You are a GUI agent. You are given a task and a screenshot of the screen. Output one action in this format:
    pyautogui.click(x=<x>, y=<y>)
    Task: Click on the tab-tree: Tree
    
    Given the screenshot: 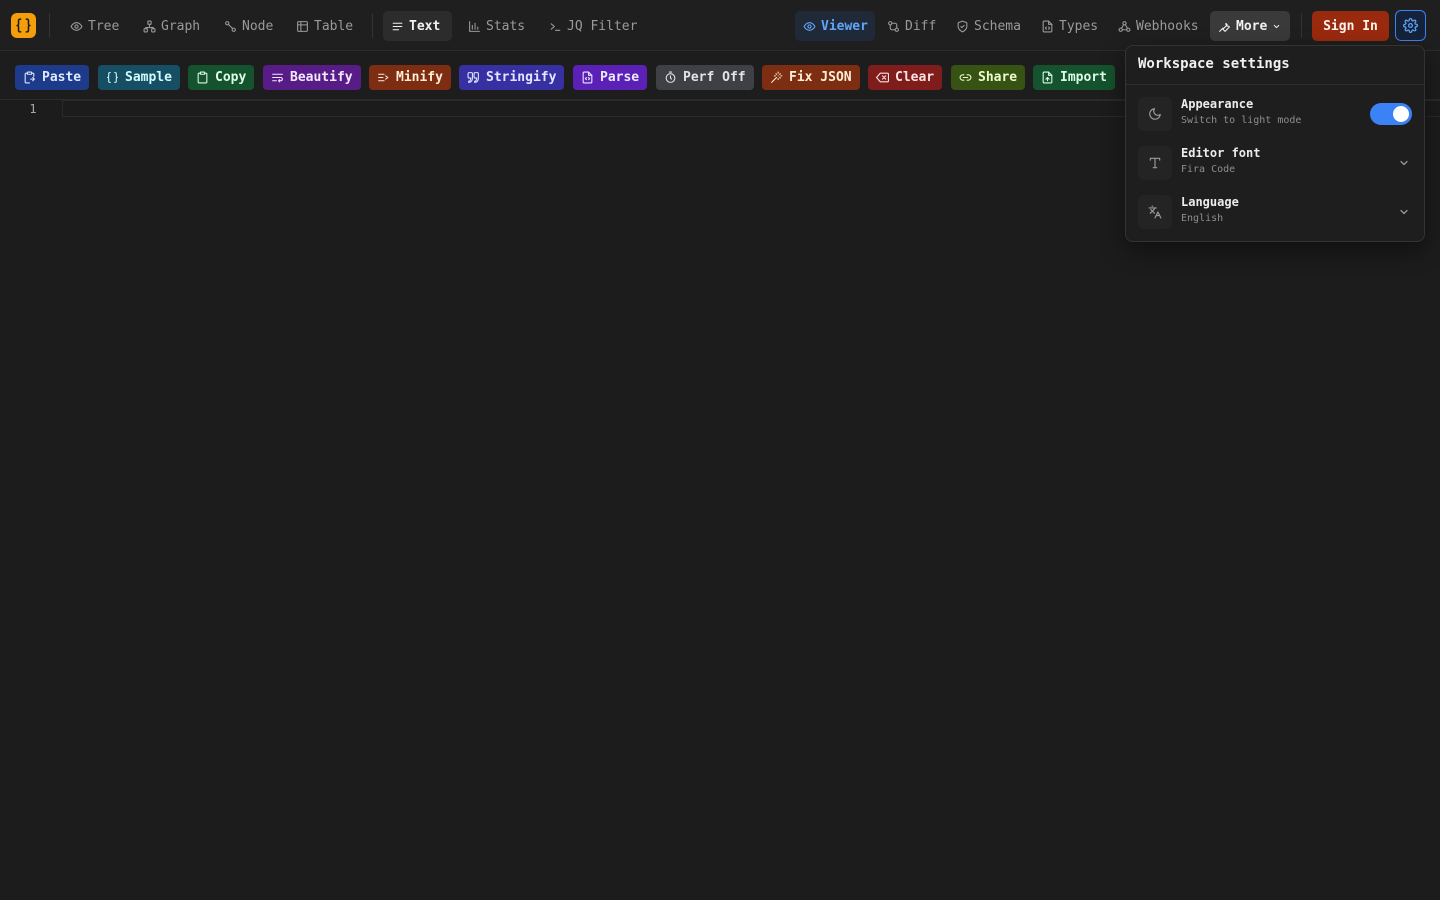 What is the action you would take?
    pyautogui.click(x=94, y=26)
    